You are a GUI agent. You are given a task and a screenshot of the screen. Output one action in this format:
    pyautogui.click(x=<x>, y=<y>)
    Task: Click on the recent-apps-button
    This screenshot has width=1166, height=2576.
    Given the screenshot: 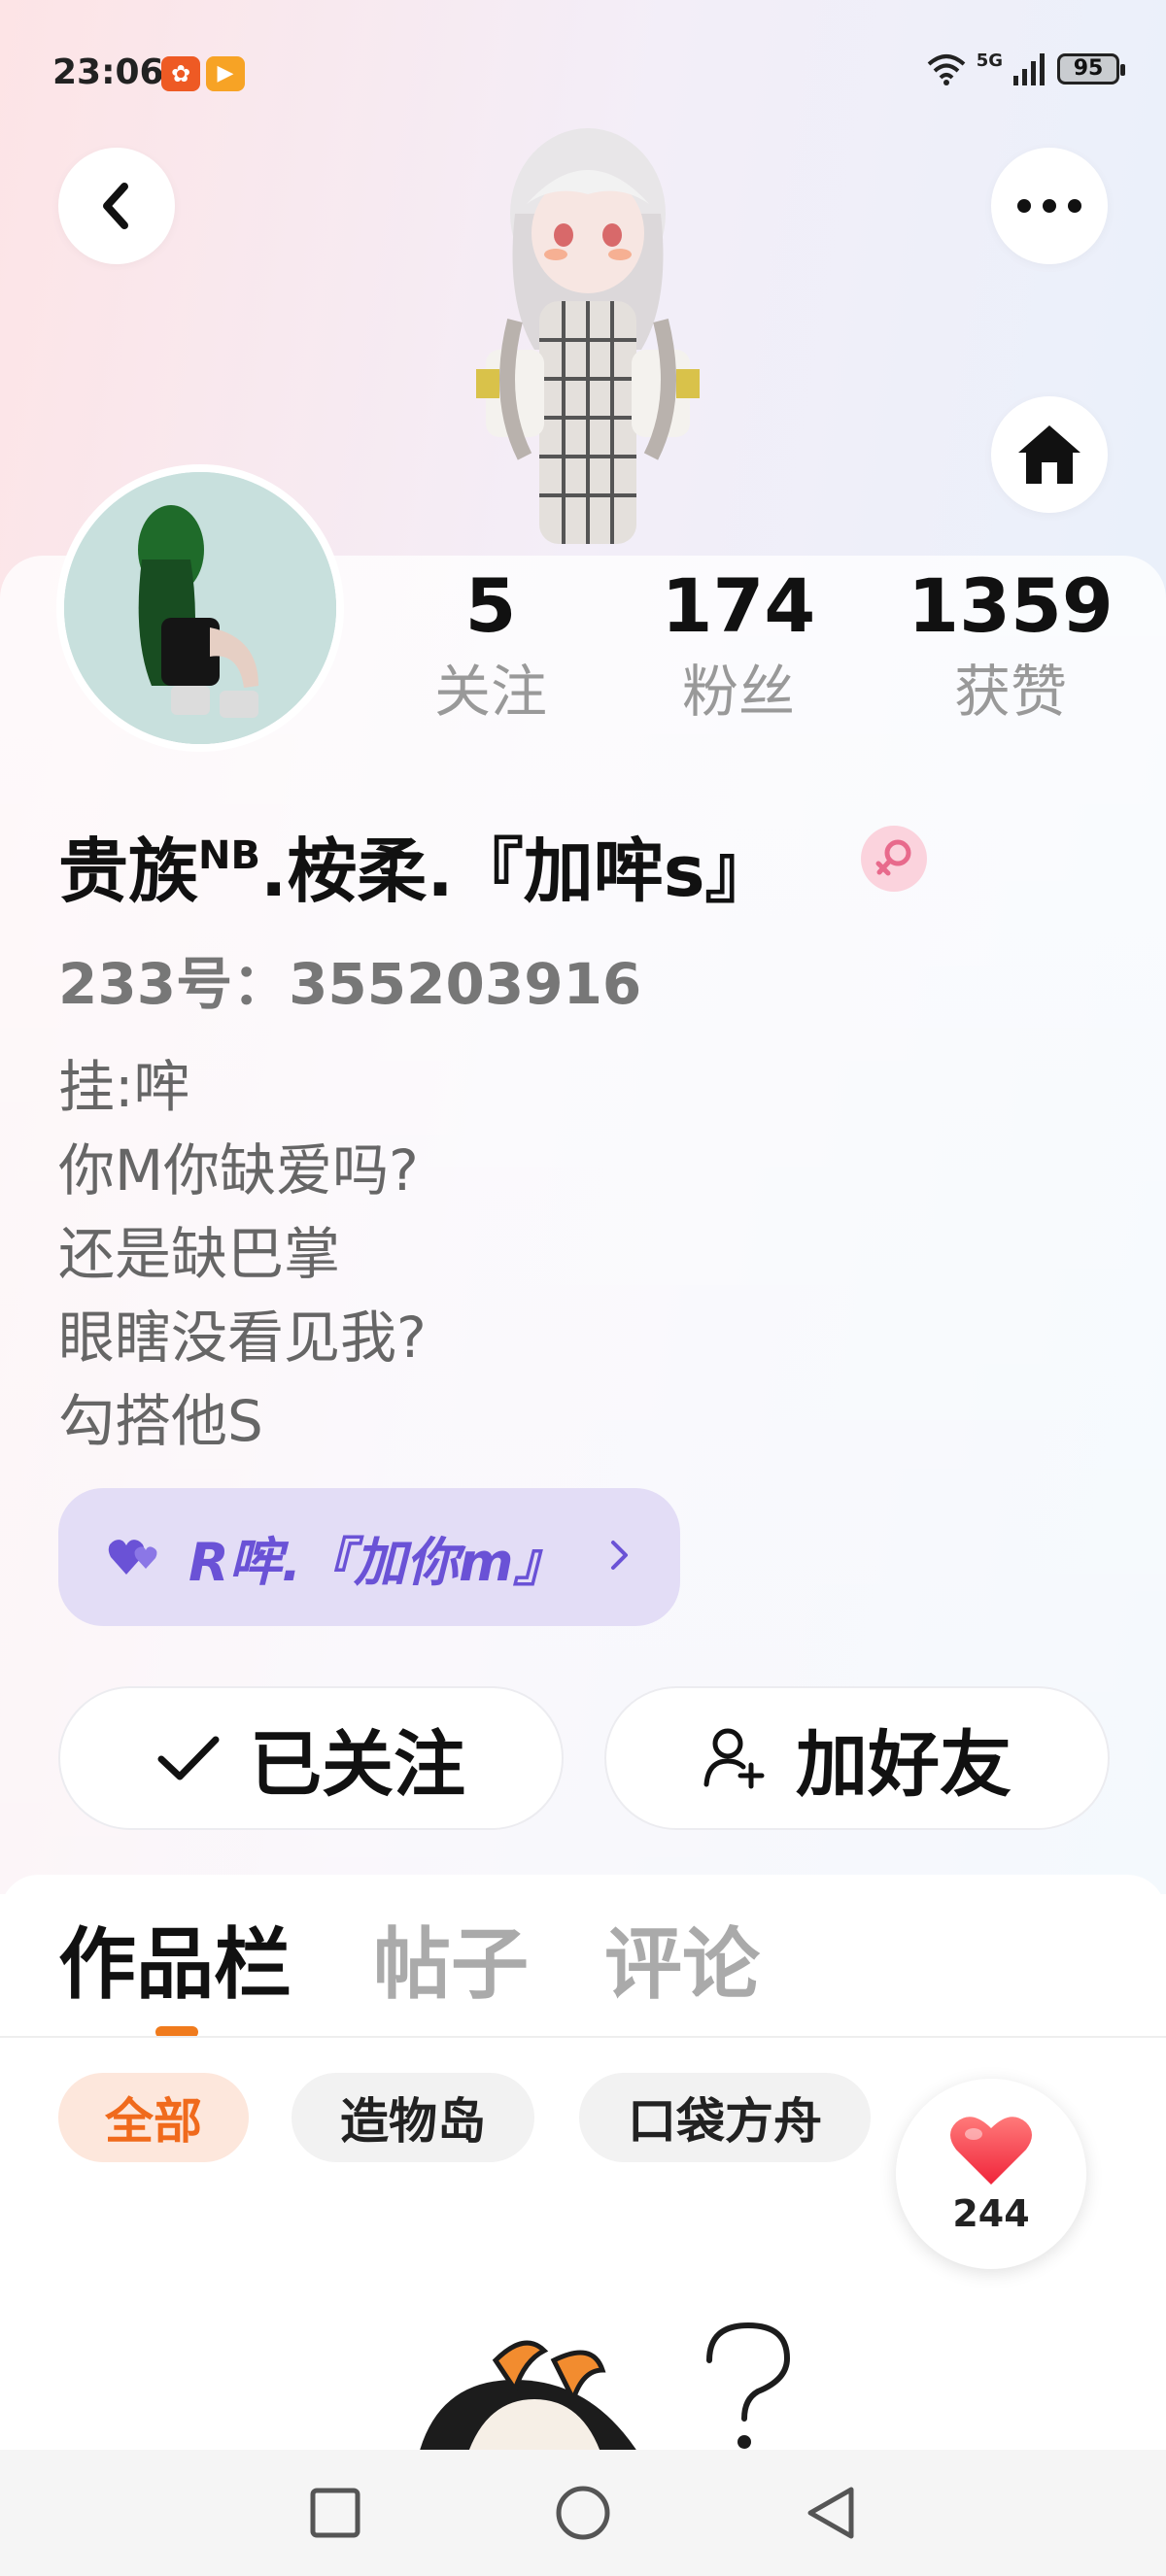 What is the action you would take?
    pyautogui.click(x=335, y=2513)
    